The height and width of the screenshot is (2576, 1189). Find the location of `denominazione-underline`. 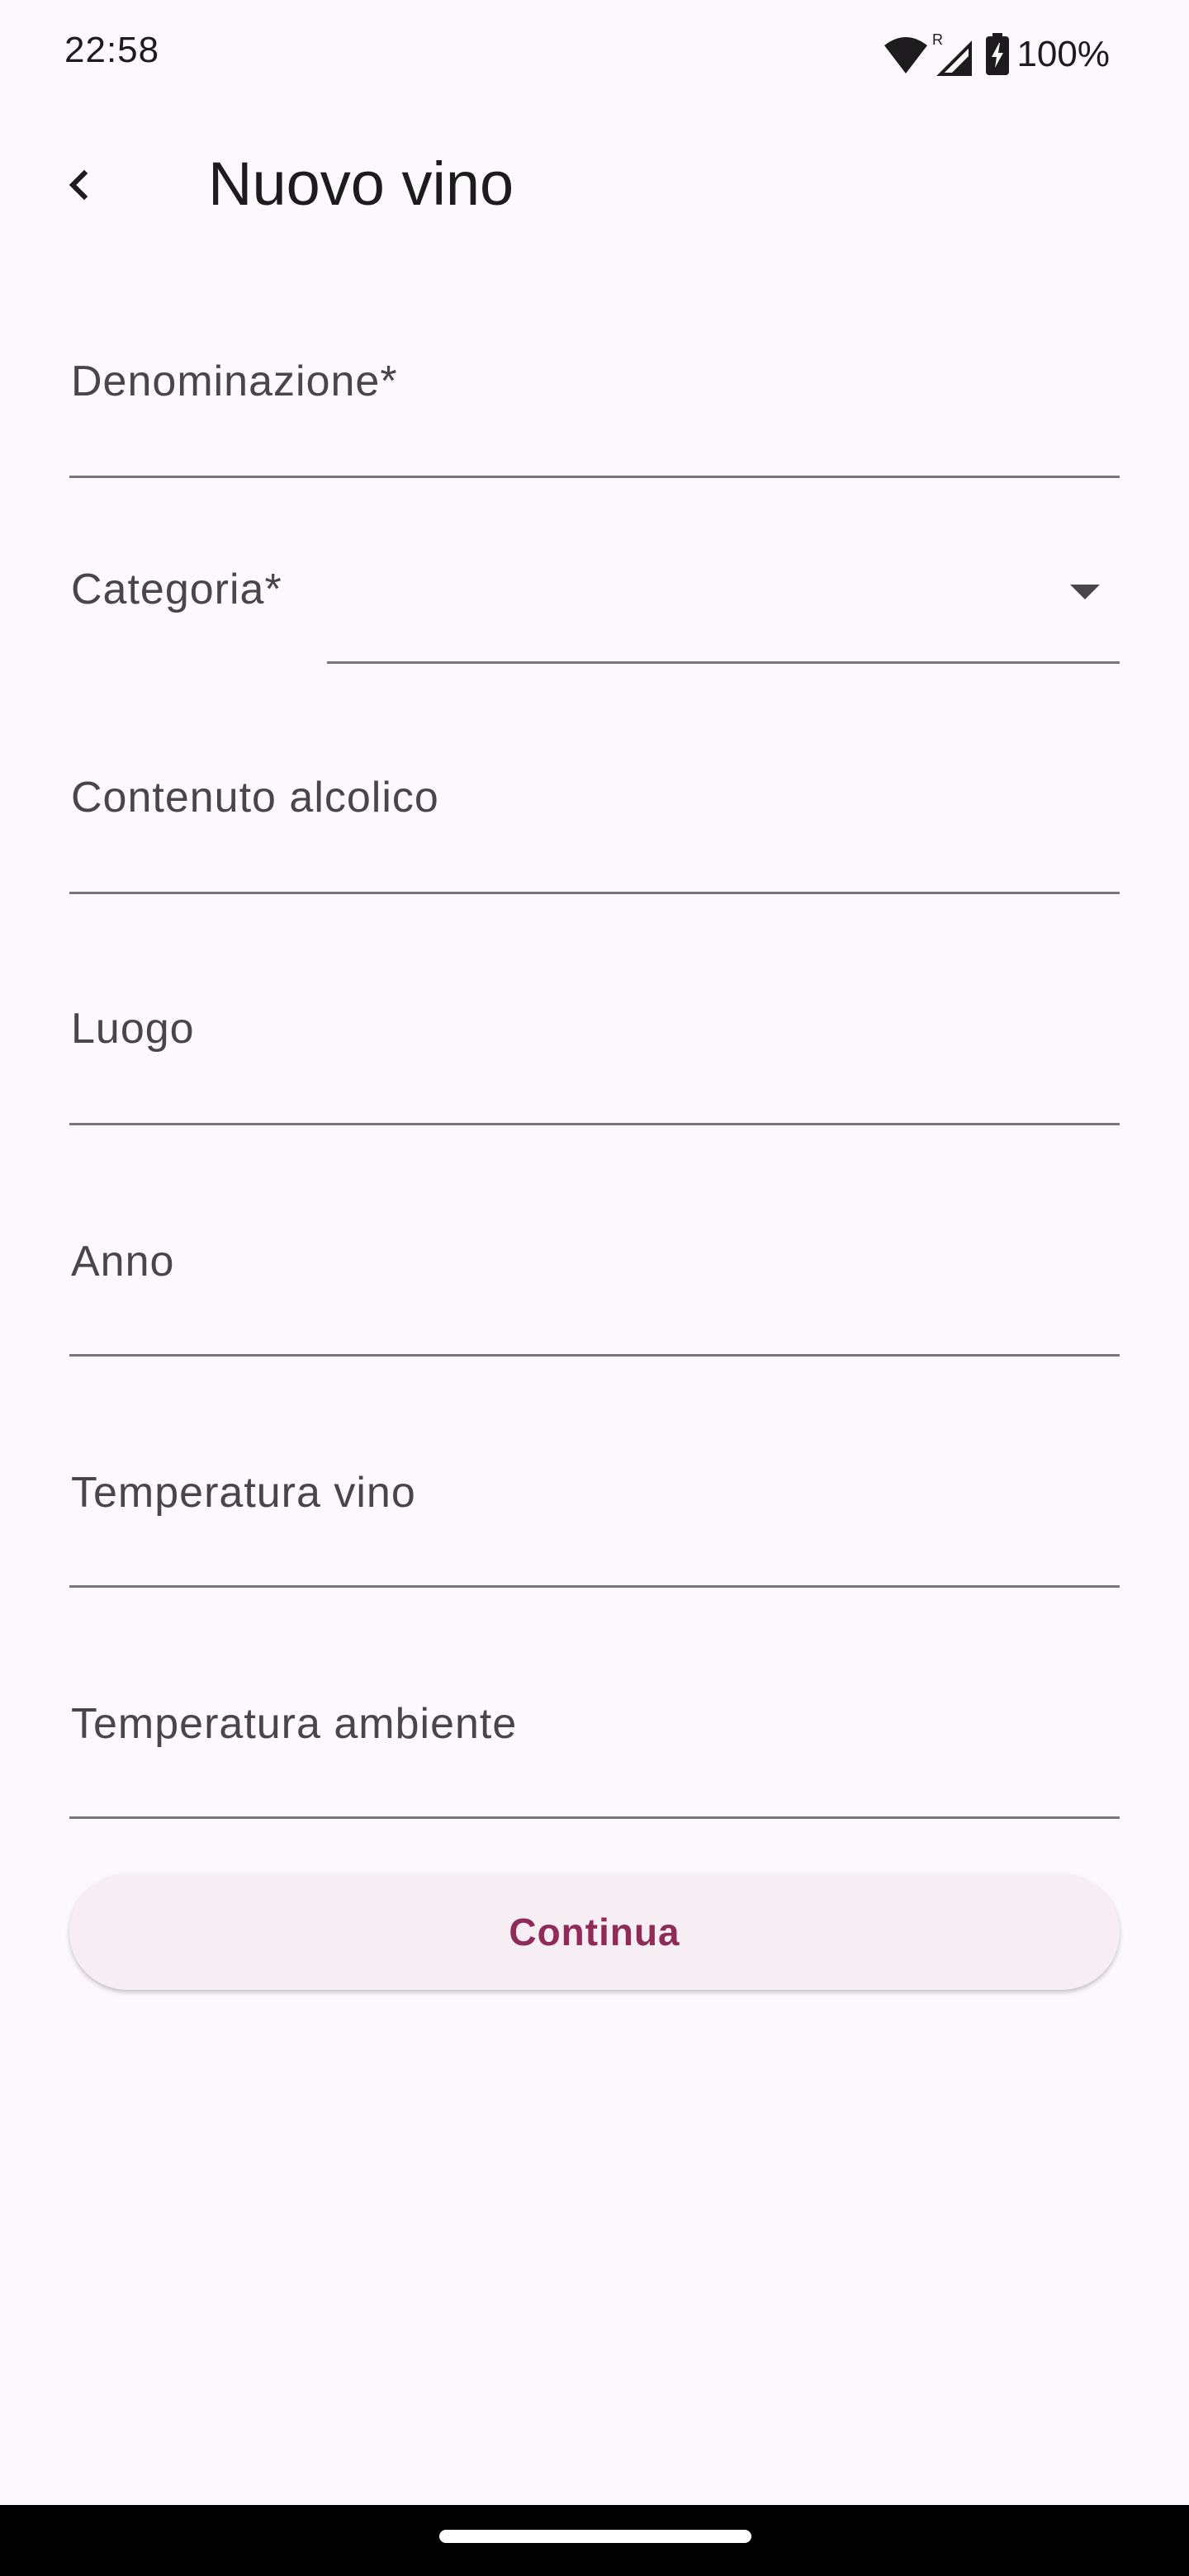

denominazione-underline is located at coordinates (594, 477).